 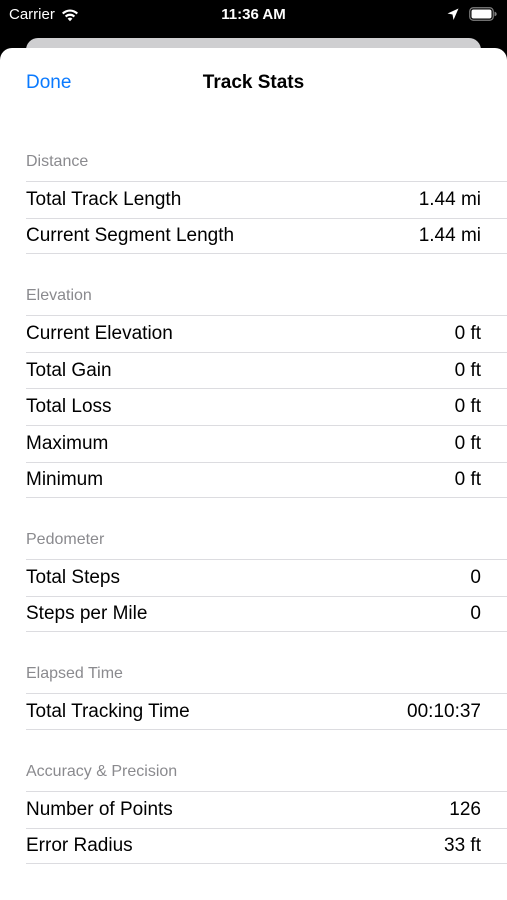 I want to click on section-header: Elevation, so click(x=59, y=296).